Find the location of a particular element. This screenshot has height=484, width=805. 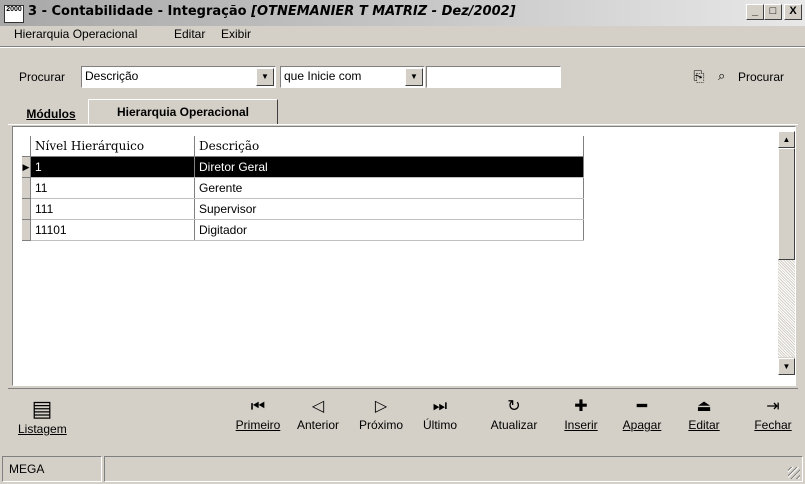

tab-modulos-label: Módulos is located at coordinates (51, 114).